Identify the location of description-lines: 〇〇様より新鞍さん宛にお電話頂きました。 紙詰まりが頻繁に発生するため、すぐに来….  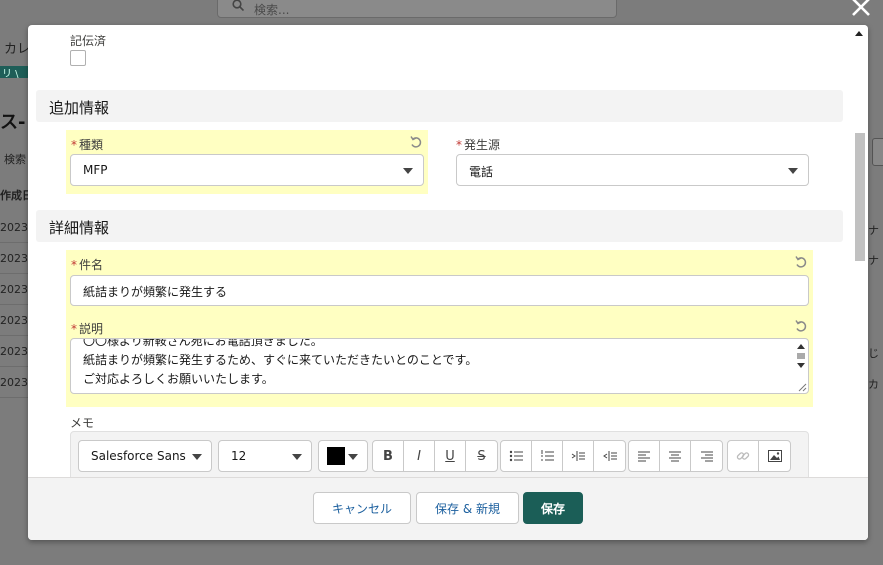
(280, 363).